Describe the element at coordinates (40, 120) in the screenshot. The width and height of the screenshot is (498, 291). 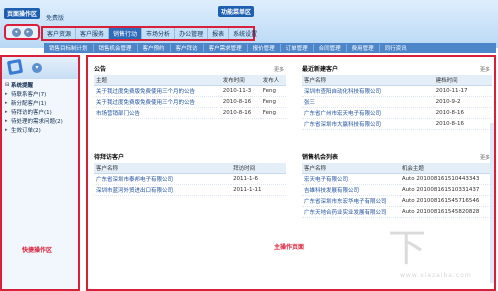
I see `tree-item: ▸ 待处理的需求问题(2)` at that location.